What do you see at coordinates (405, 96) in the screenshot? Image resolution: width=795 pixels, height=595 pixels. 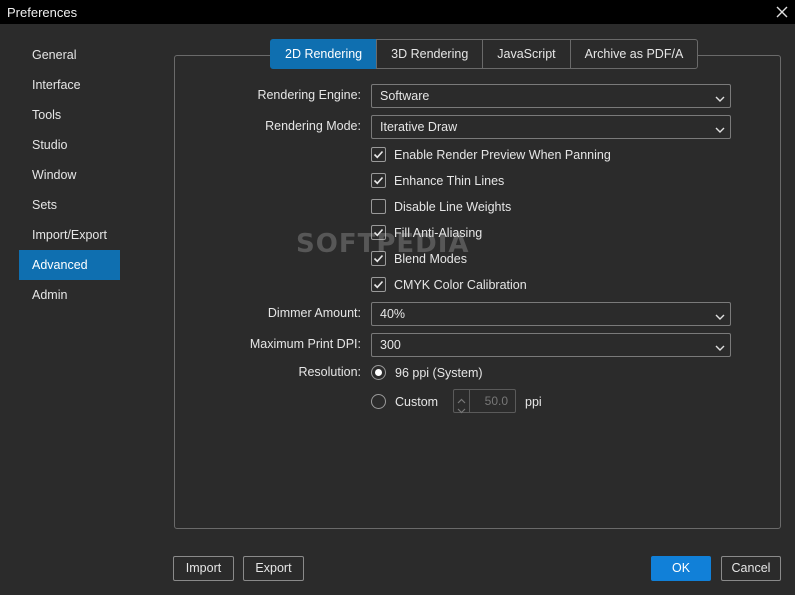 I see `rendering-engine-value: Software` at bounding box center [405, 96].